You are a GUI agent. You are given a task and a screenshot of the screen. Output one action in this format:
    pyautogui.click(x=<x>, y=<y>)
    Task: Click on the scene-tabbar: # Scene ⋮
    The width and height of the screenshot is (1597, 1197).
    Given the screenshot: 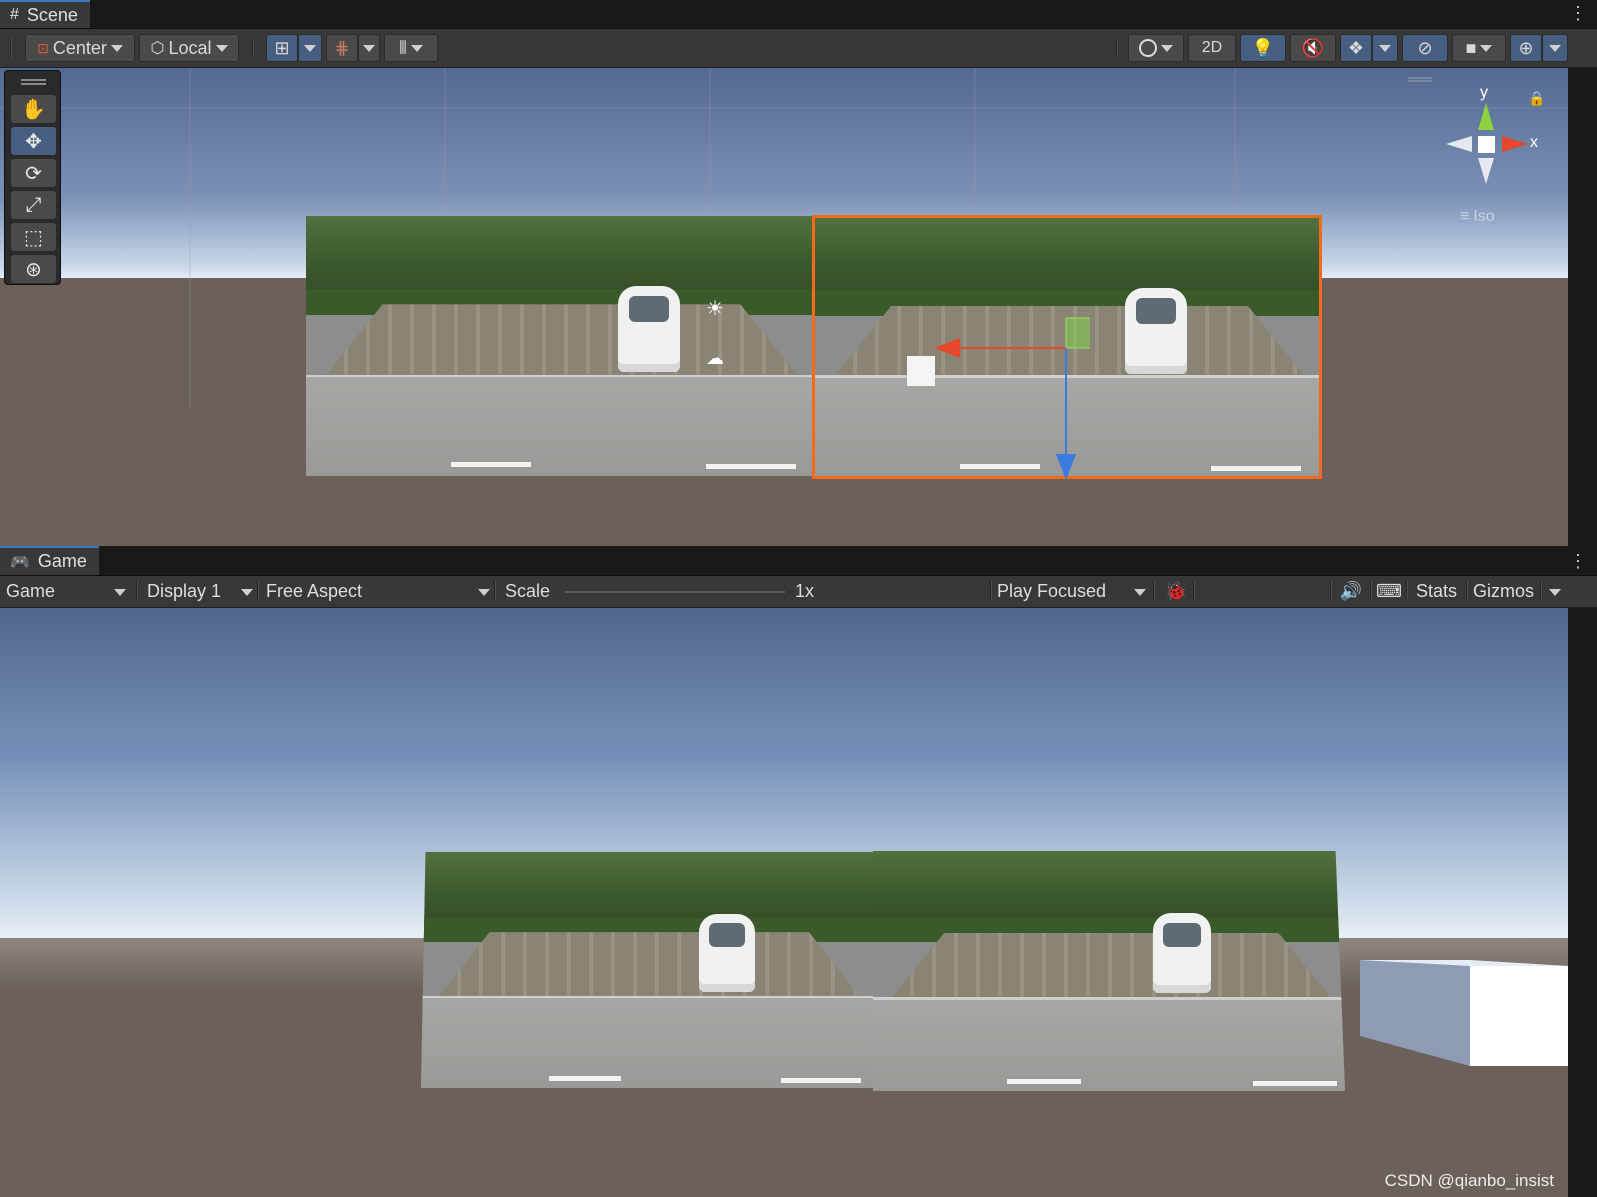 What is the action you would take?
    pyautogui.click(x=798, y=14)
    